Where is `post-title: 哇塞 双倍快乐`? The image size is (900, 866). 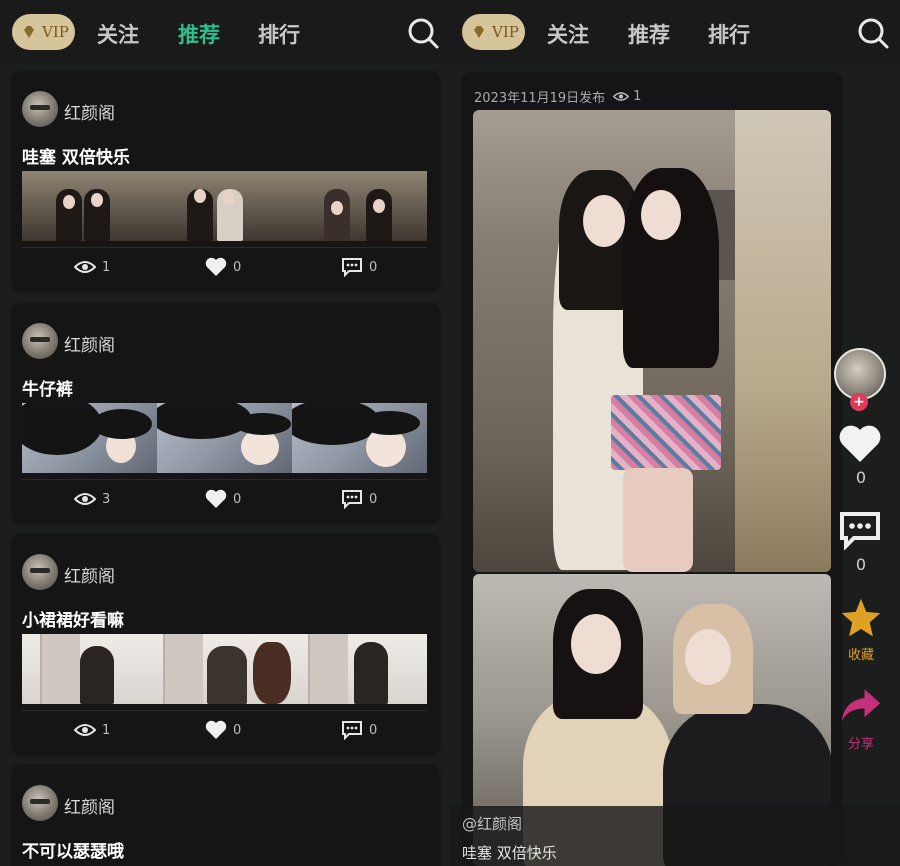 post-title: 哇塞 双倍快乐 is located at coordinates (76, 155).